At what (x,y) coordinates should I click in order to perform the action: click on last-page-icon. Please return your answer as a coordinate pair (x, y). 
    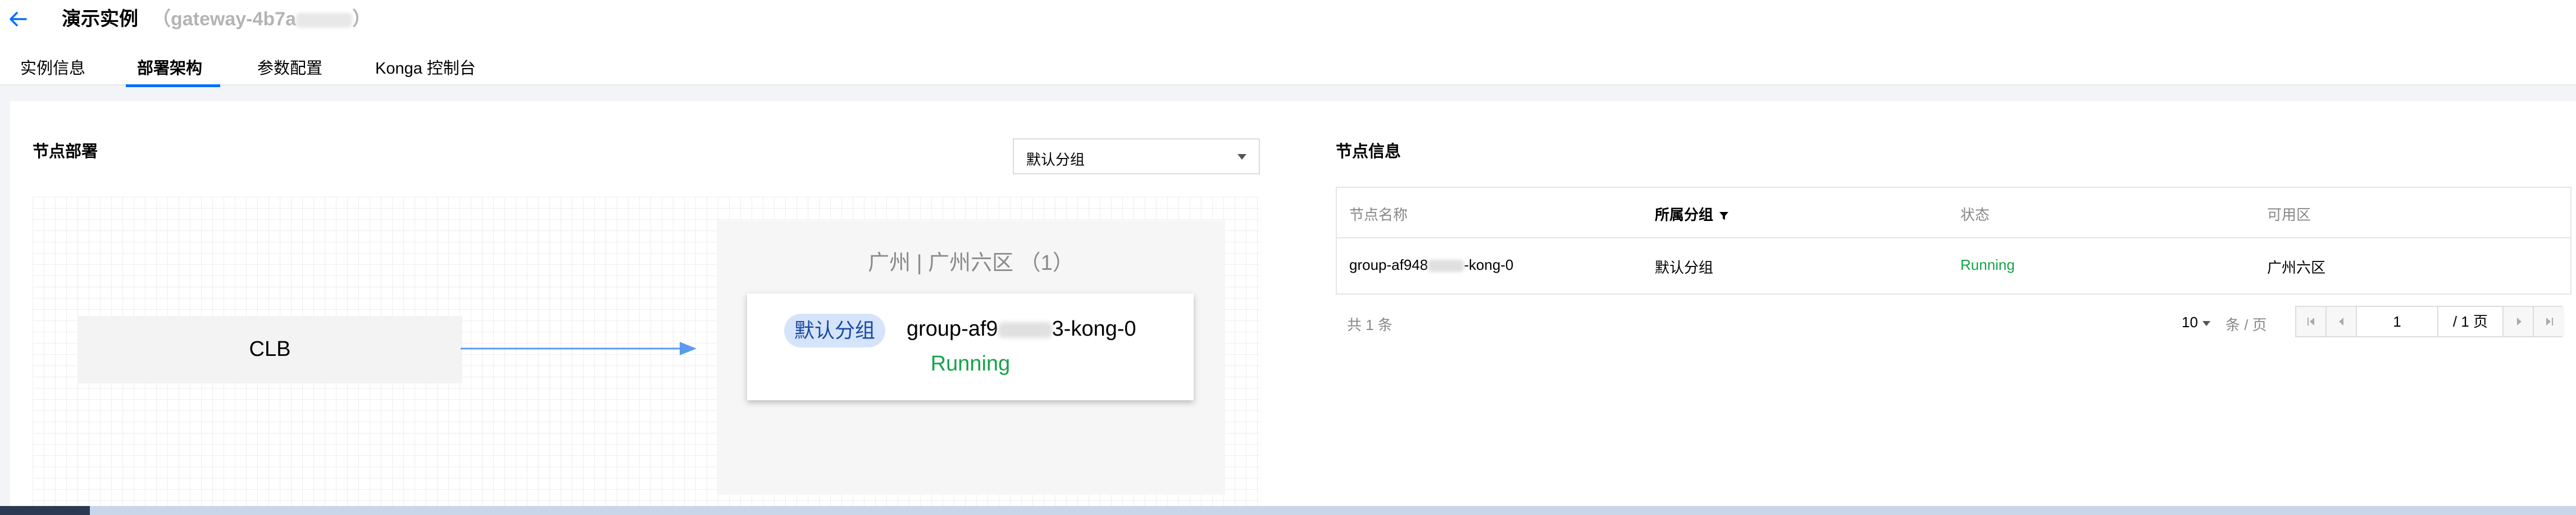
    Looking at the image, I should click on (2549, 322).